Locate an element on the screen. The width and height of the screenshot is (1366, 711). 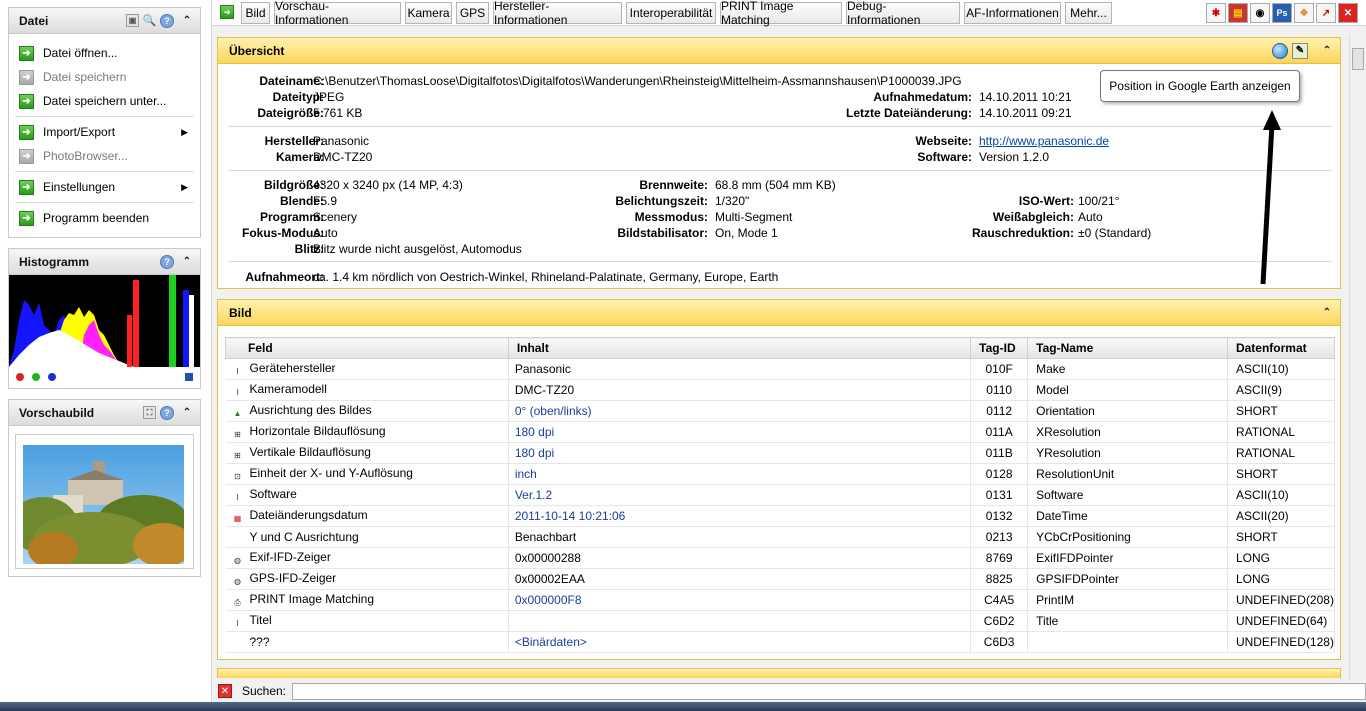
cell-datenformat: LONG is located at coordinates (1281, 579).